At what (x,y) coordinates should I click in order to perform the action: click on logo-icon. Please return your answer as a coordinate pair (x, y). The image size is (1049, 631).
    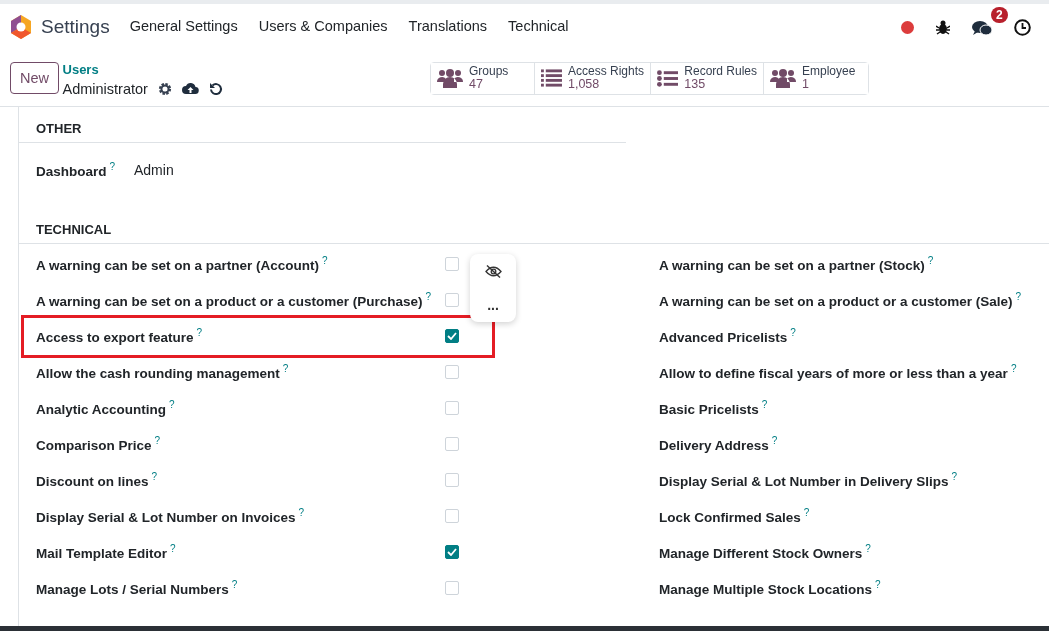
    Looking at the image, I should click on (21, 27).